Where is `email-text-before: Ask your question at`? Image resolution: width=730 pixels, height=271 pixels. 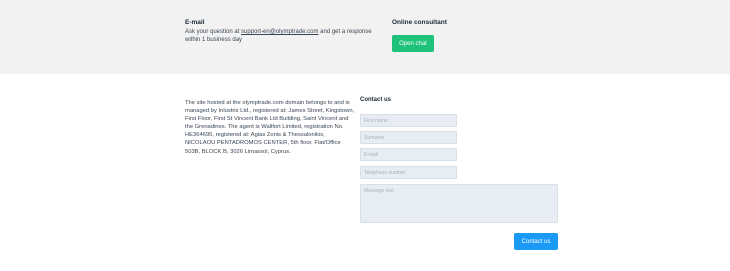 email-text-before: Ask your question at is located at coordinates (213, 32).